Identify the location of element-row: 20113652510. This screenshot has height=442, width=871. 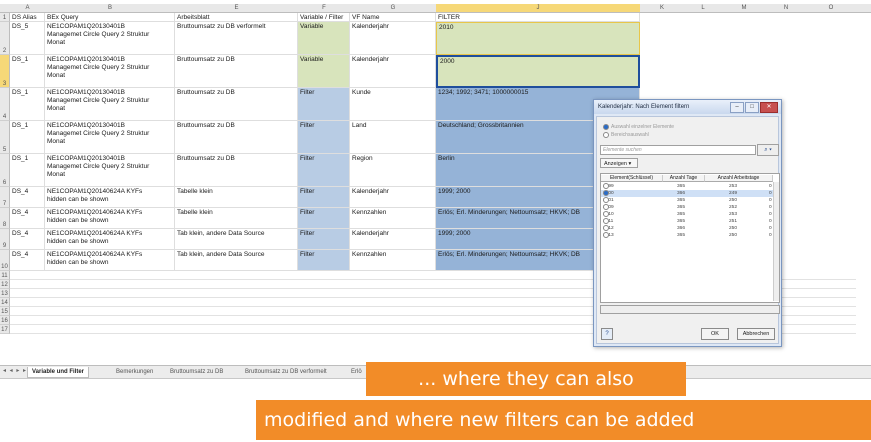
(689, 221).